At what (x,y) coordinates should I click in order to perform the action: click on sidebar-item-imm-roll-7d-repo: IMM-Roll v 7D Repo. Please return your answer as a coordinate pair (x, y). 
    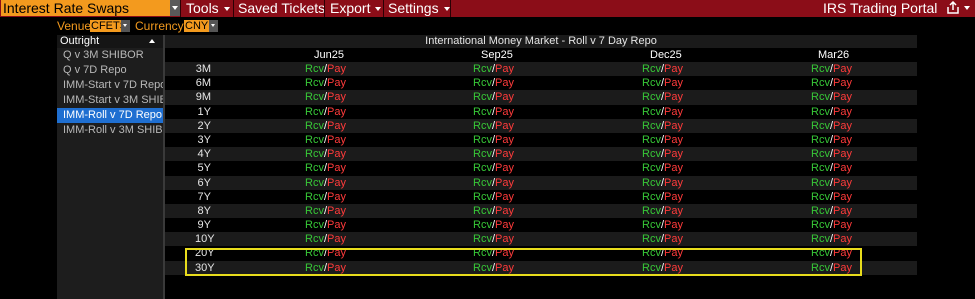
    Looking at the image, I should click on (110, 115).